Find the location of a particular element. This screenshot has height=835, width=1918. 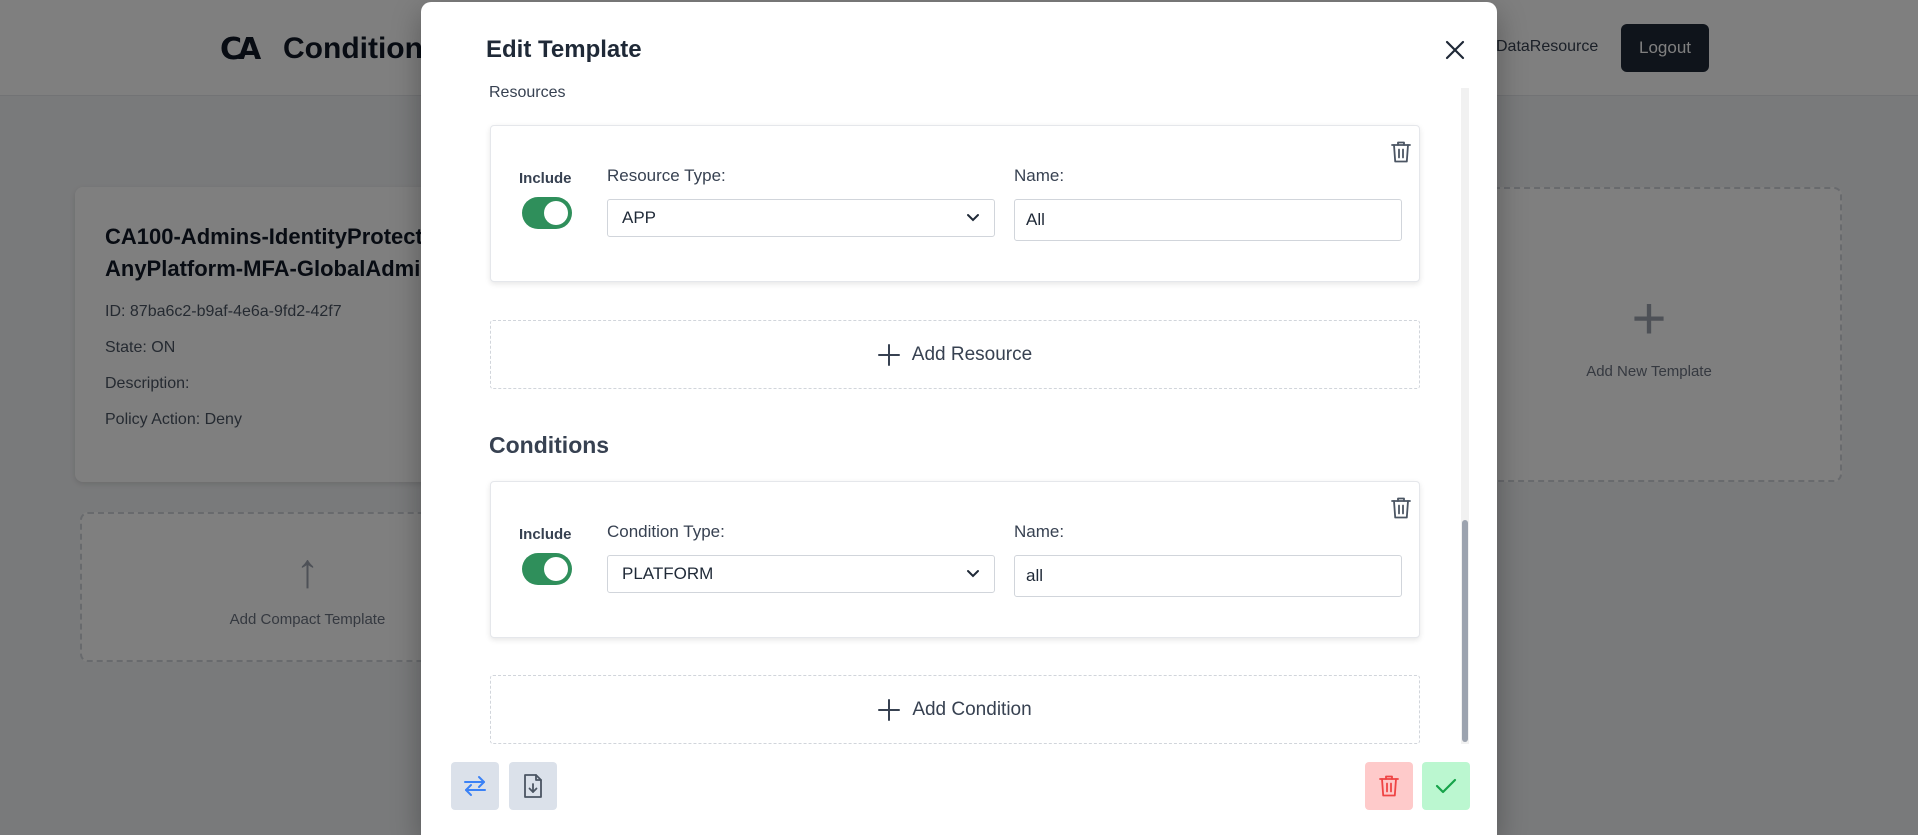

resource-name-input is located at coordinates (1208, 220).